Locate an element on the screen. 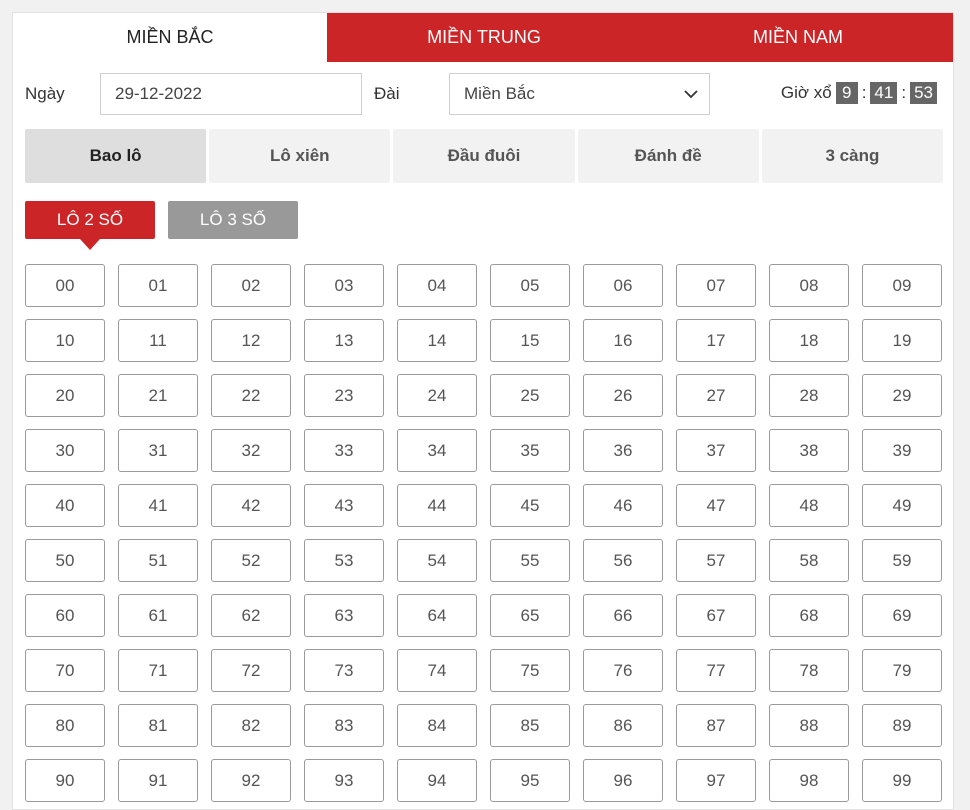 The width and height of the screenshot is (970, 810). number-cell: 76 is located at coordinates (623, 670).